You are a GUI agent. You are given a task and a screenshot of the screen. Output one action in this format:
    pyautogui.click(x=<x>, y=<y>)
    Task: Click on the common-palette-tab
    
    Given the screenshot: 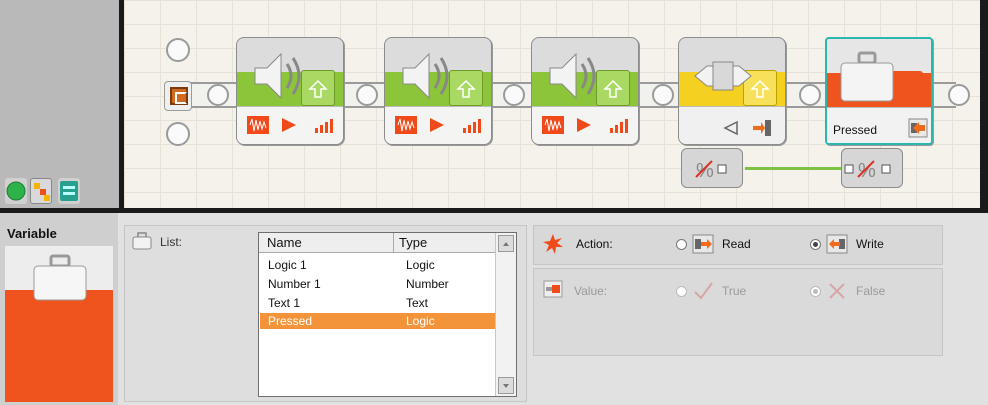 What is the action you would take?
    pyautogui.click(x=16, y=191)
    